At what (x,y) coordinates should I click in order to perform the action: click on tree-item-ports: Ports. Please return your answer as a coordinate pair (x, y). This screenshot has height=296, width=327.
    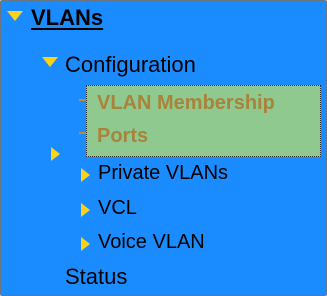
    Looking at the image, I should click on (122, 136).